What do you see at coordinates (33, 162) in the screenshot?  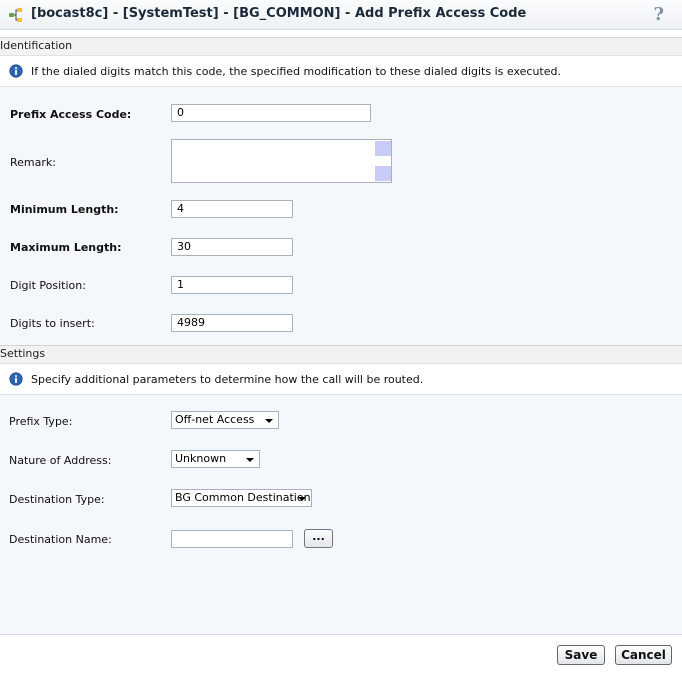 I see `remark-label: Remark:` at bounding box center [33, 162].